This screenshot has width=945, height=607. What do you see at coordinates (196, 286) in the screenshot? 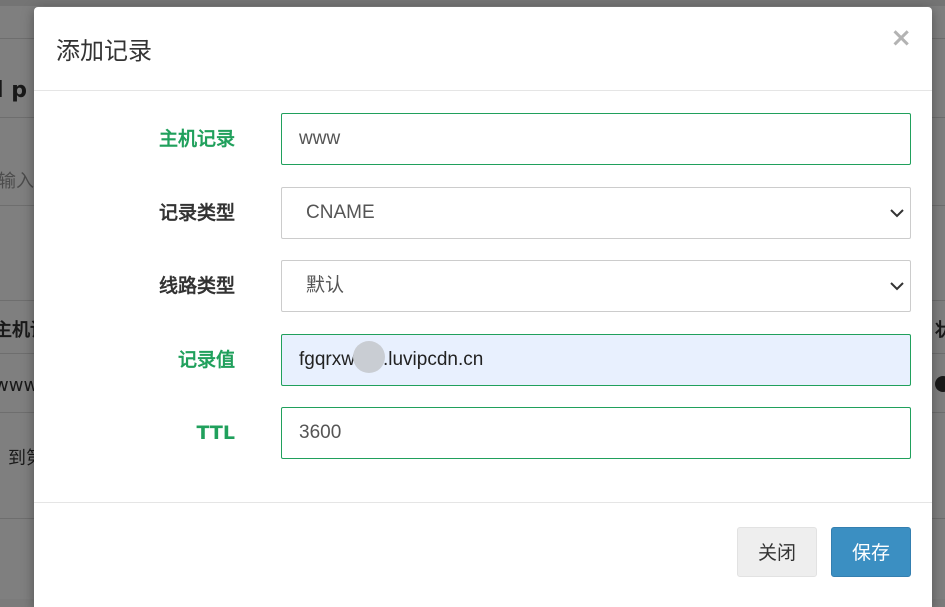
I see `line-type-label: 线路类型` at bounding box center [196, 286].